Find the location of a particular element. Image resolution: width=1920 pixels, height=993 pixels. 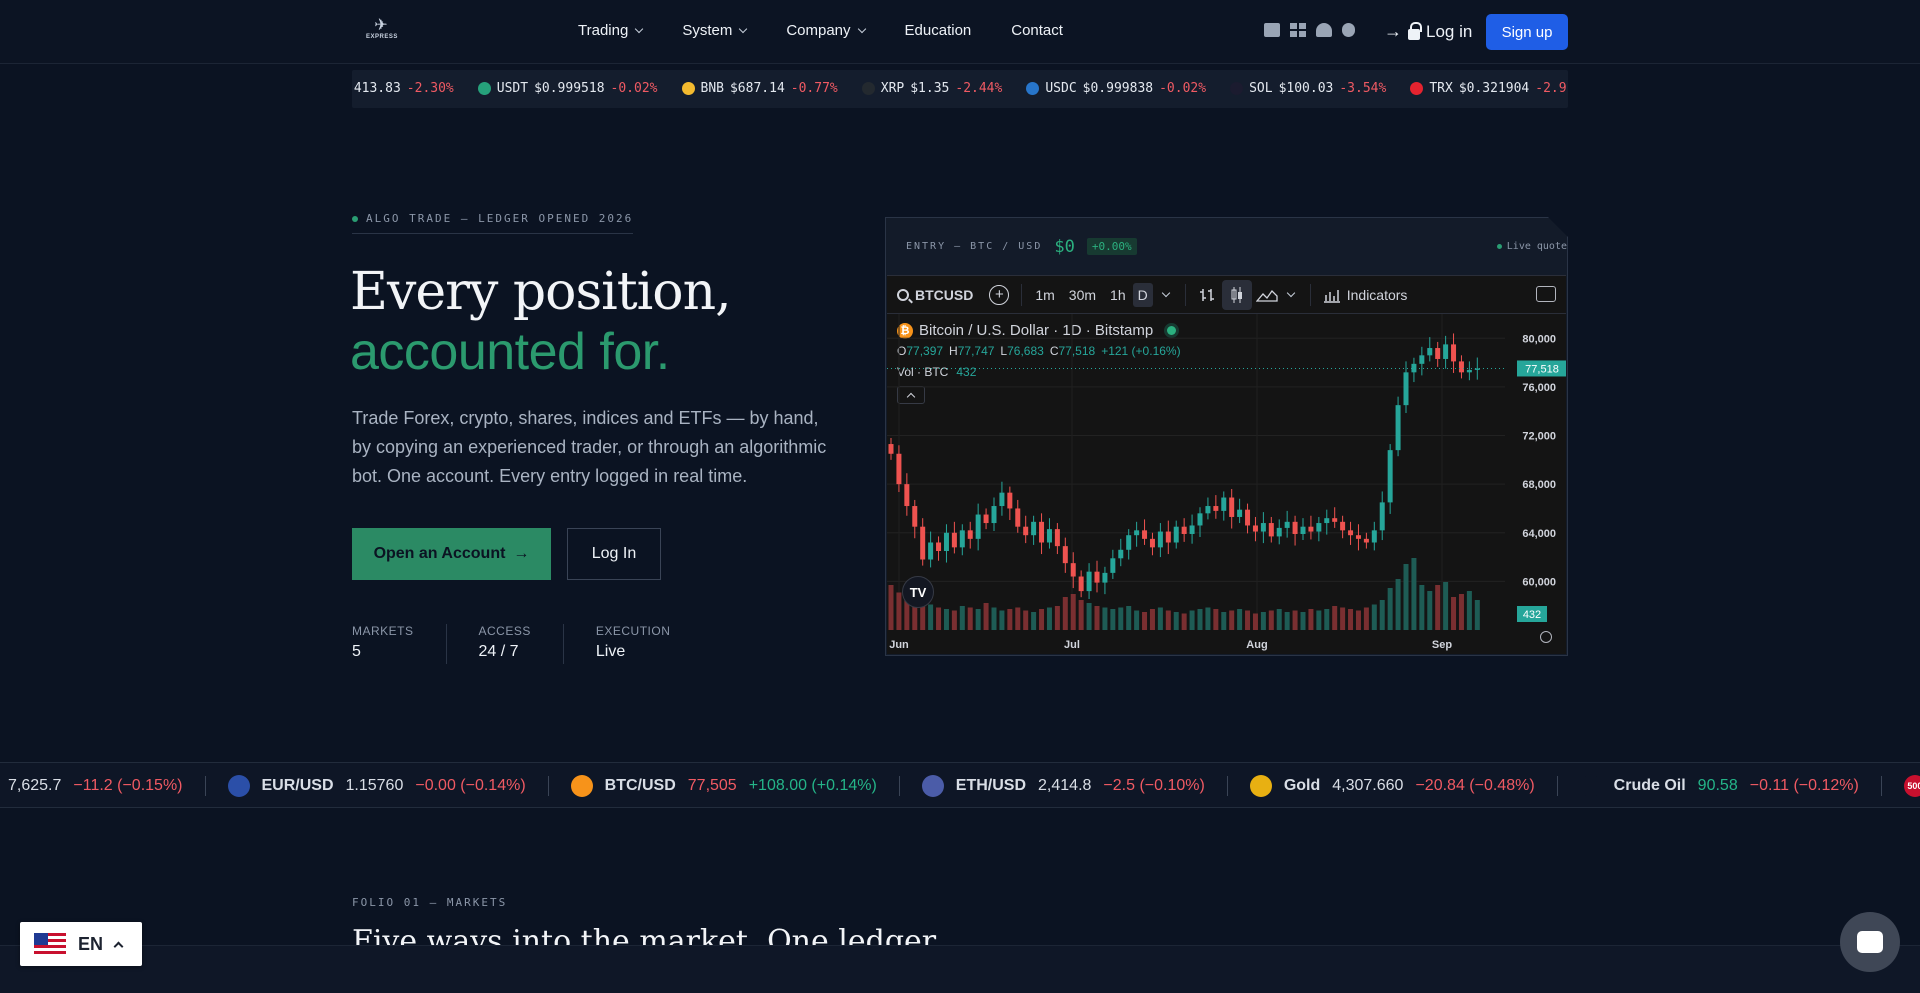

ticker-symbol: EUR/USD is located at coordinates (297, 785).